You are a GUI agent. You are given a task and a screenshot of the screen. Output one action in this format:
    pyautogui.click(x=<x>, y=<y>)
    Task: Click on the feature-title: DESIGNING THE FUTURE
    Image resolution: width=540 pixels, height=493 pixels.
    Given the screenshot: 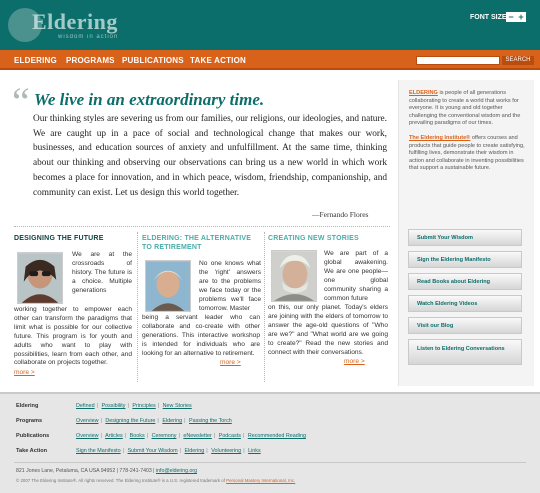 What is the action you would take?
    pyautogui.click(x=73, y=238)
    